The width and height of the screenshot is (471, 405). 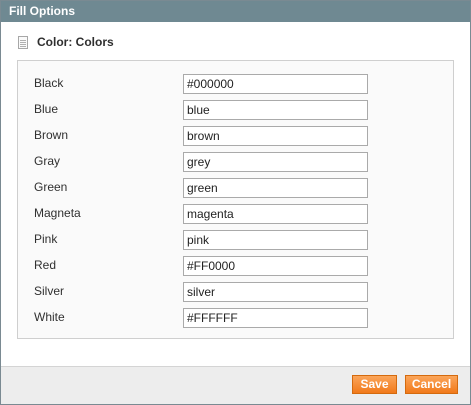 What do you see at coordinates (51, 187) in the screenshot?
I see `color-label: Green` at bounding box center [51, 187].